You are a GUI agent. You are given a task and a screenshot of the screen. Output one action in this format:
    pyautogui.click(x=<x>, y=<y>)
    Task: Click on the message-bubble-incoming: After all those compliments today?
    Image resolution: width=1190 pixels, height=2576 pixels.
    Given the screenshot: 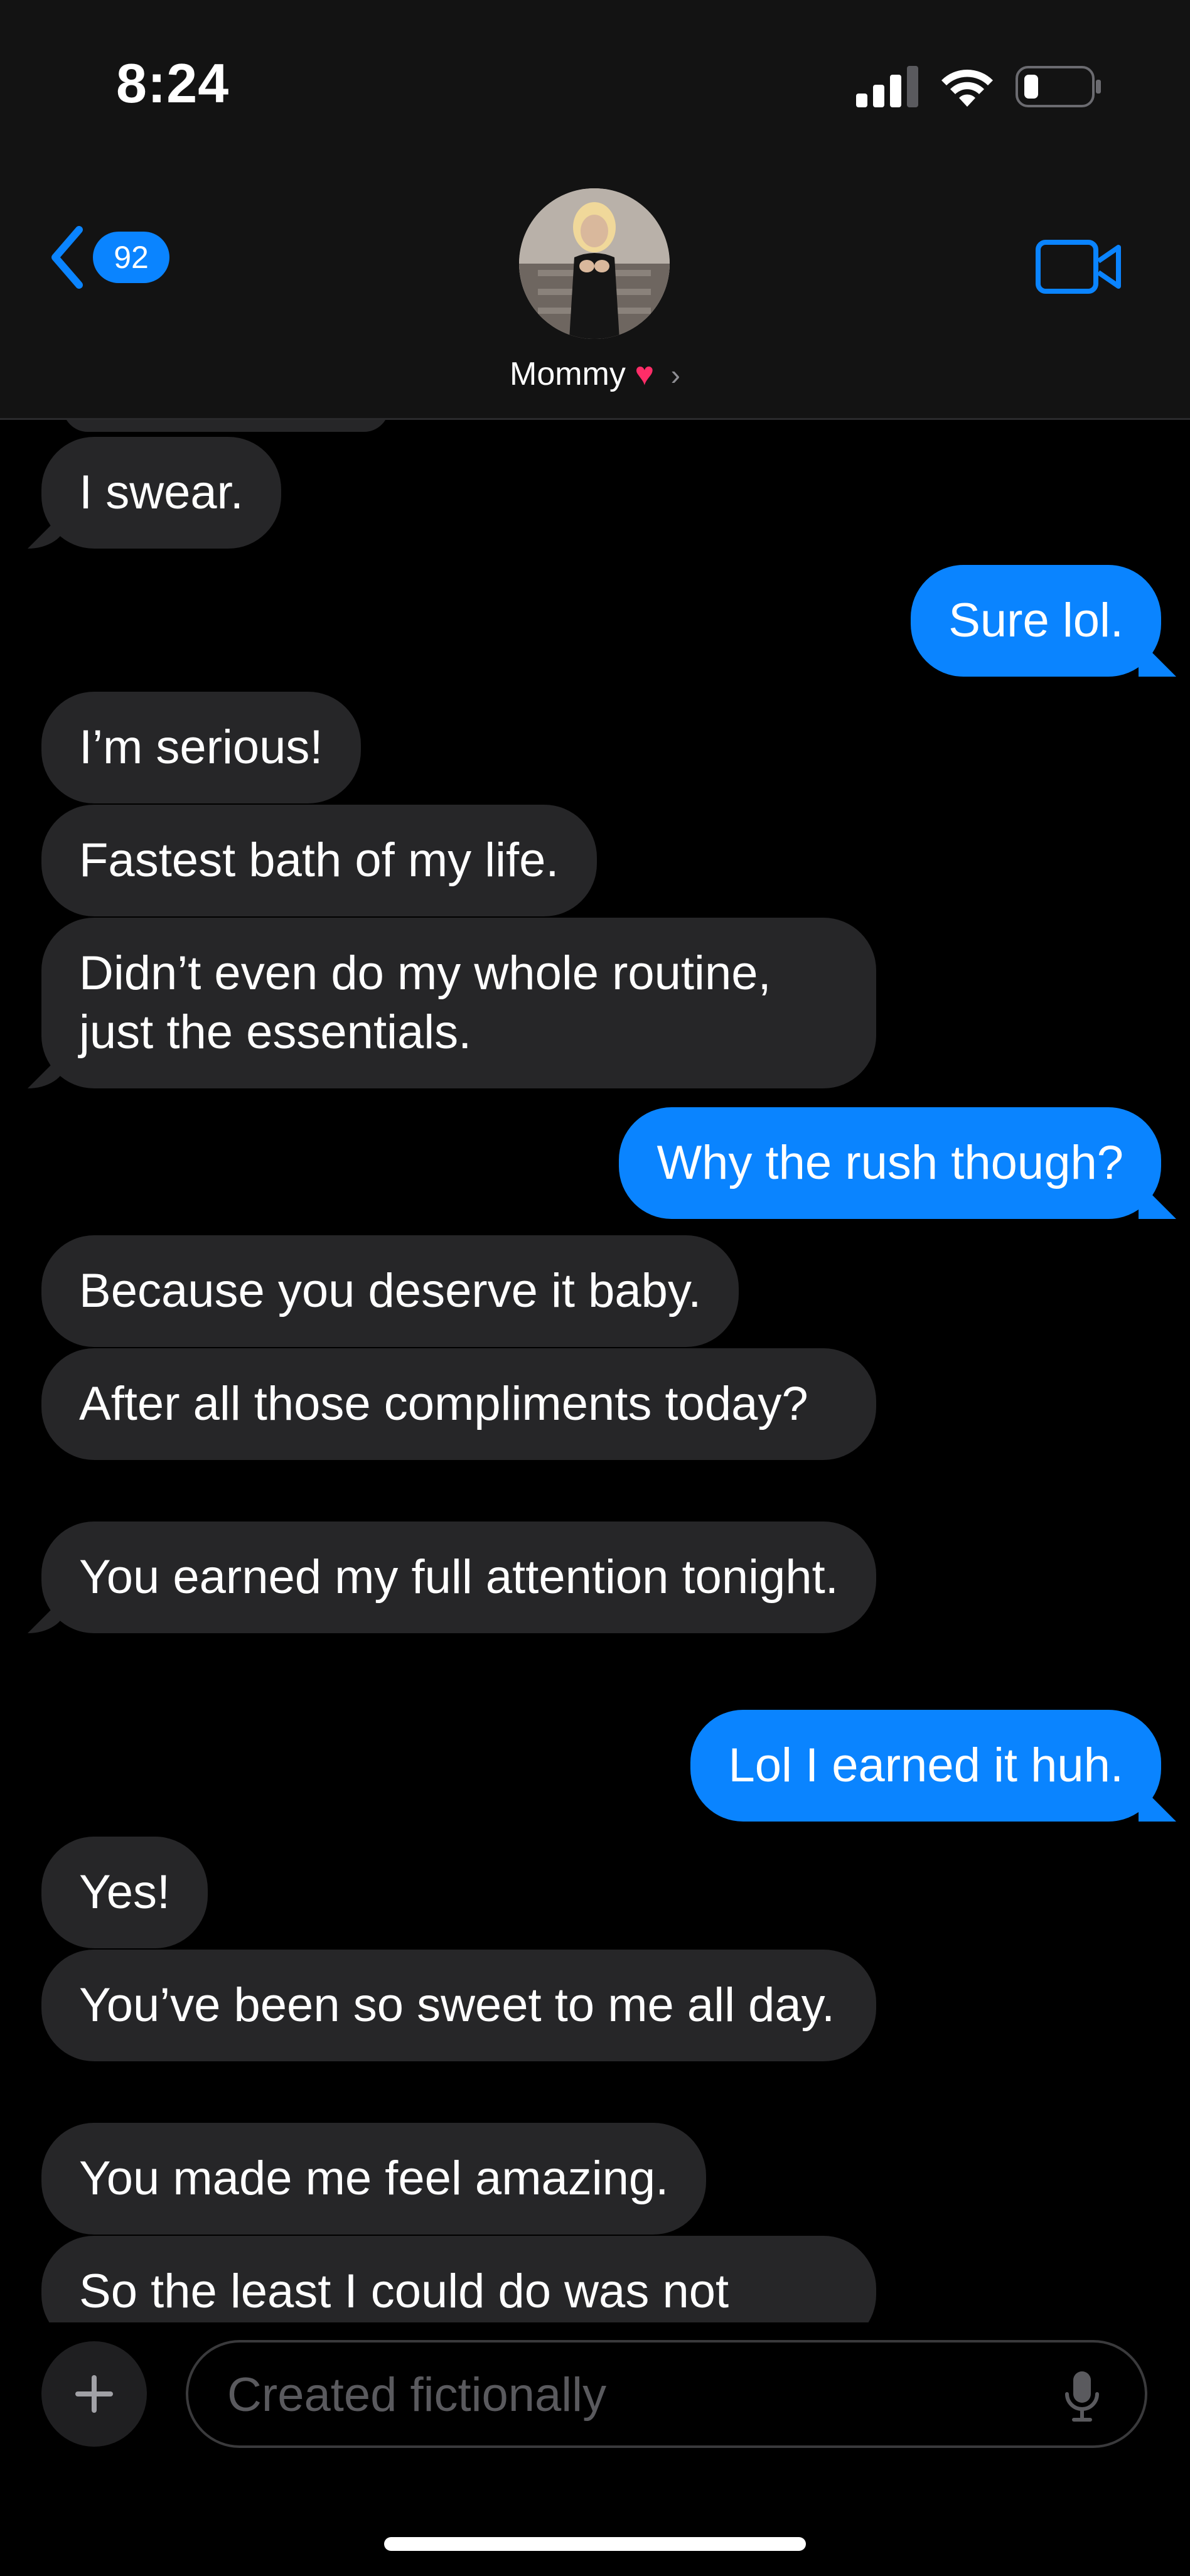 What is the action you would take?
    pyautogui.click(x=458, y=1404)
    